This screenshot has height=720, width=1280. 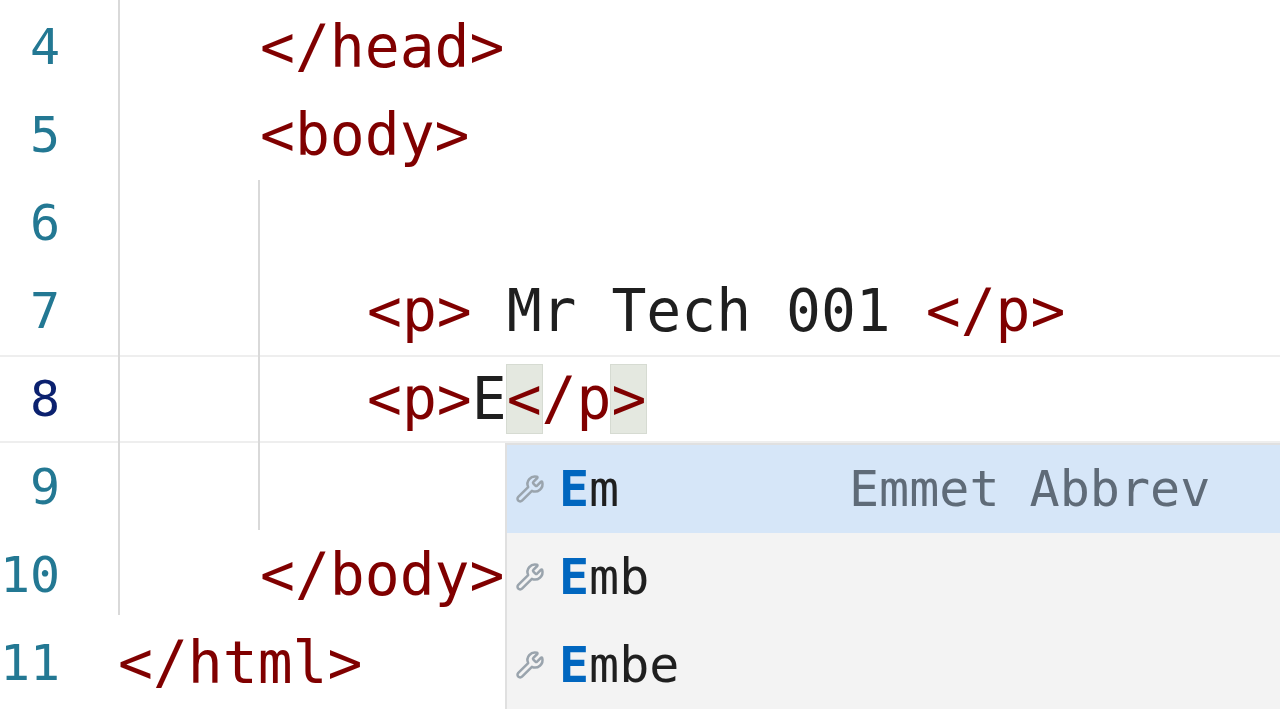 I want to click on line-number: 4, so click(x=44, y=47).